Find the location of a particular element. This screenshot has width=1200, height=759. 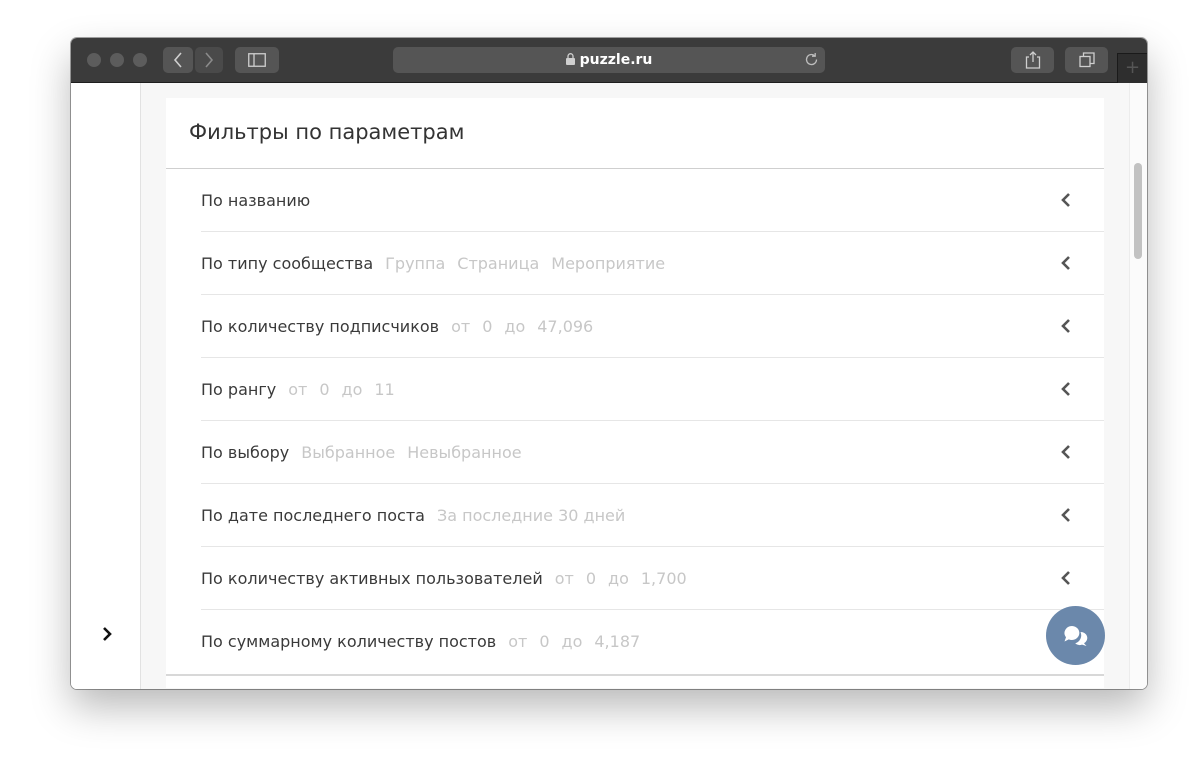

new-tab-button: + is located at coordinates (1132, 68).